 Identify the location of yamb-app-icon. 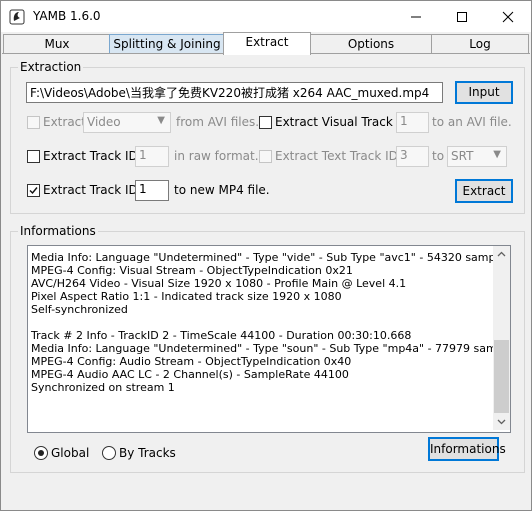
(17, 17).